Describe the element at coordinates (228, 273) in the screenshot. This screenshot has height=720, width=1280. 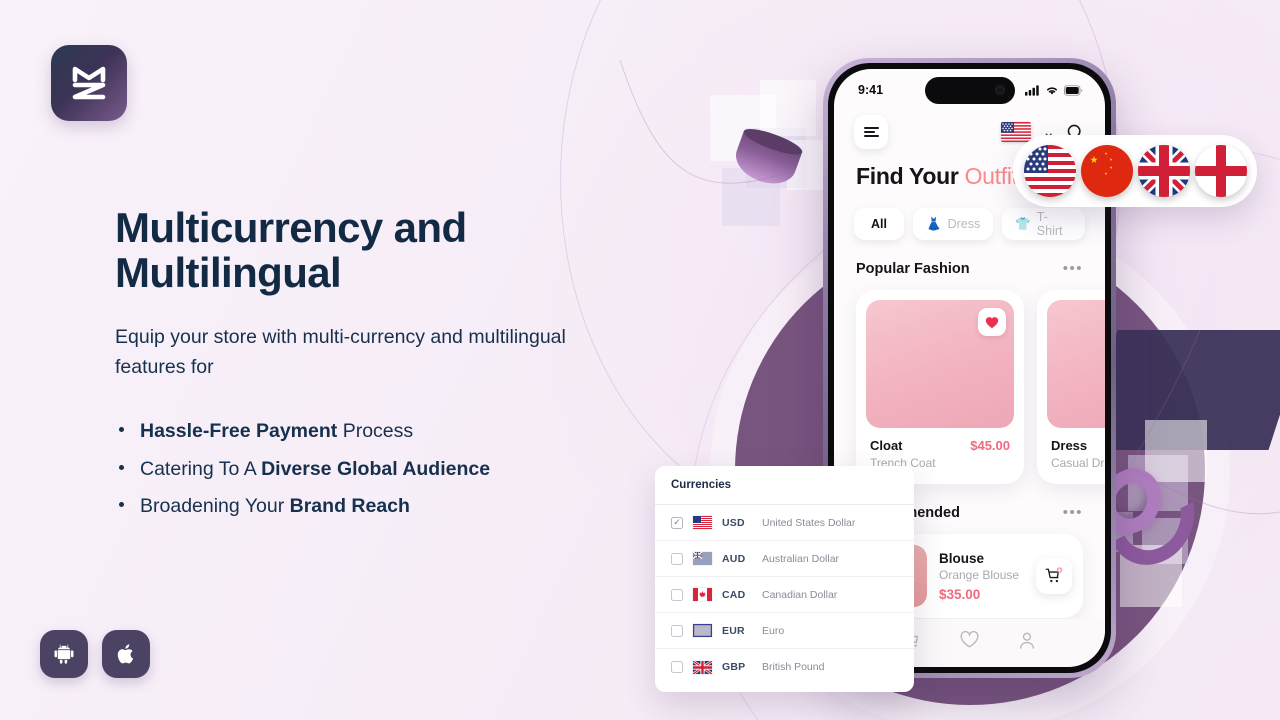
I see `headline-line-2: Multilingual` at that location.